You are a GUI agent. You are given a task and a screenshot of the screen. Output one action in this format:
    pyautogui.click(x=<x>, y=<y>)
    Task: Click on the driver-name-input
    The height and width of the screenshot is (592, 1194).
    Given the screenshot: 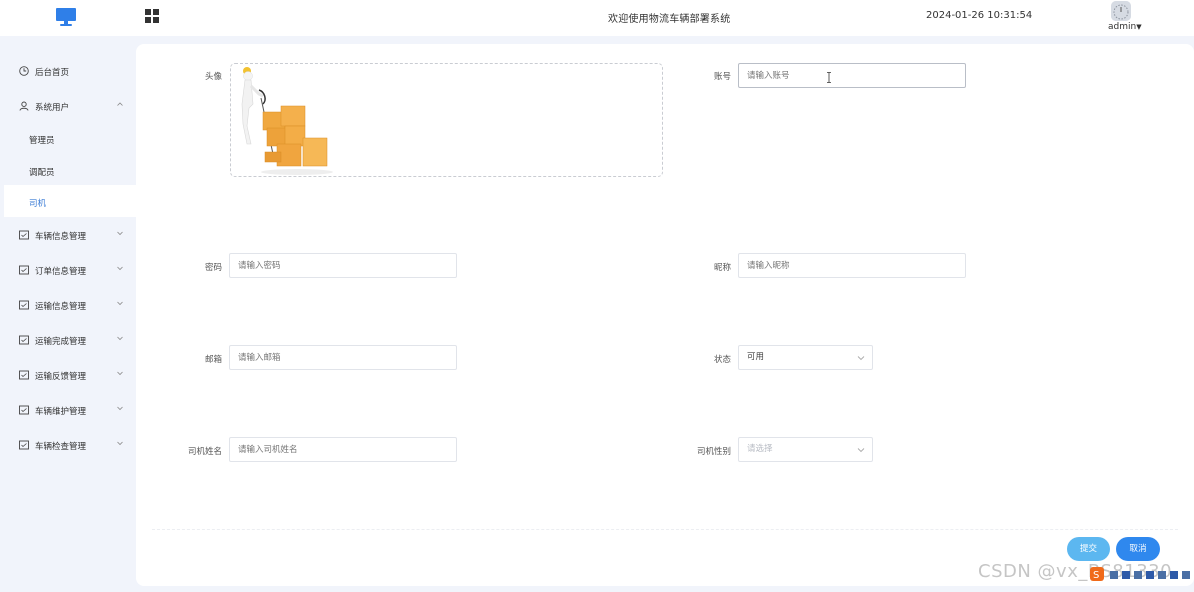 What is the action you would take?
    pyautogui.click(x=343, y=449)
    